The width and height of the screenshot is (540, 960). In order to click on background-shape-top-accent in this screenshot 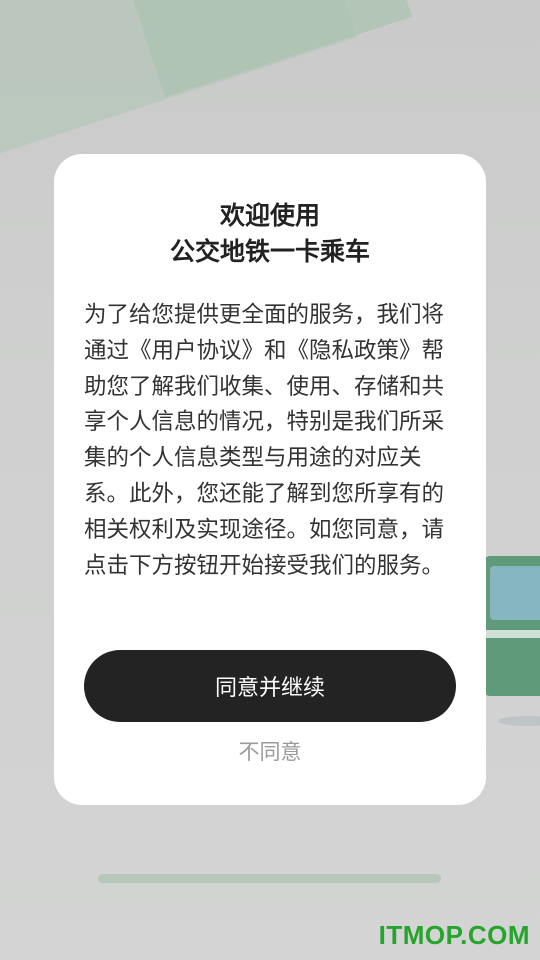, I will do `click(270, 49)`.